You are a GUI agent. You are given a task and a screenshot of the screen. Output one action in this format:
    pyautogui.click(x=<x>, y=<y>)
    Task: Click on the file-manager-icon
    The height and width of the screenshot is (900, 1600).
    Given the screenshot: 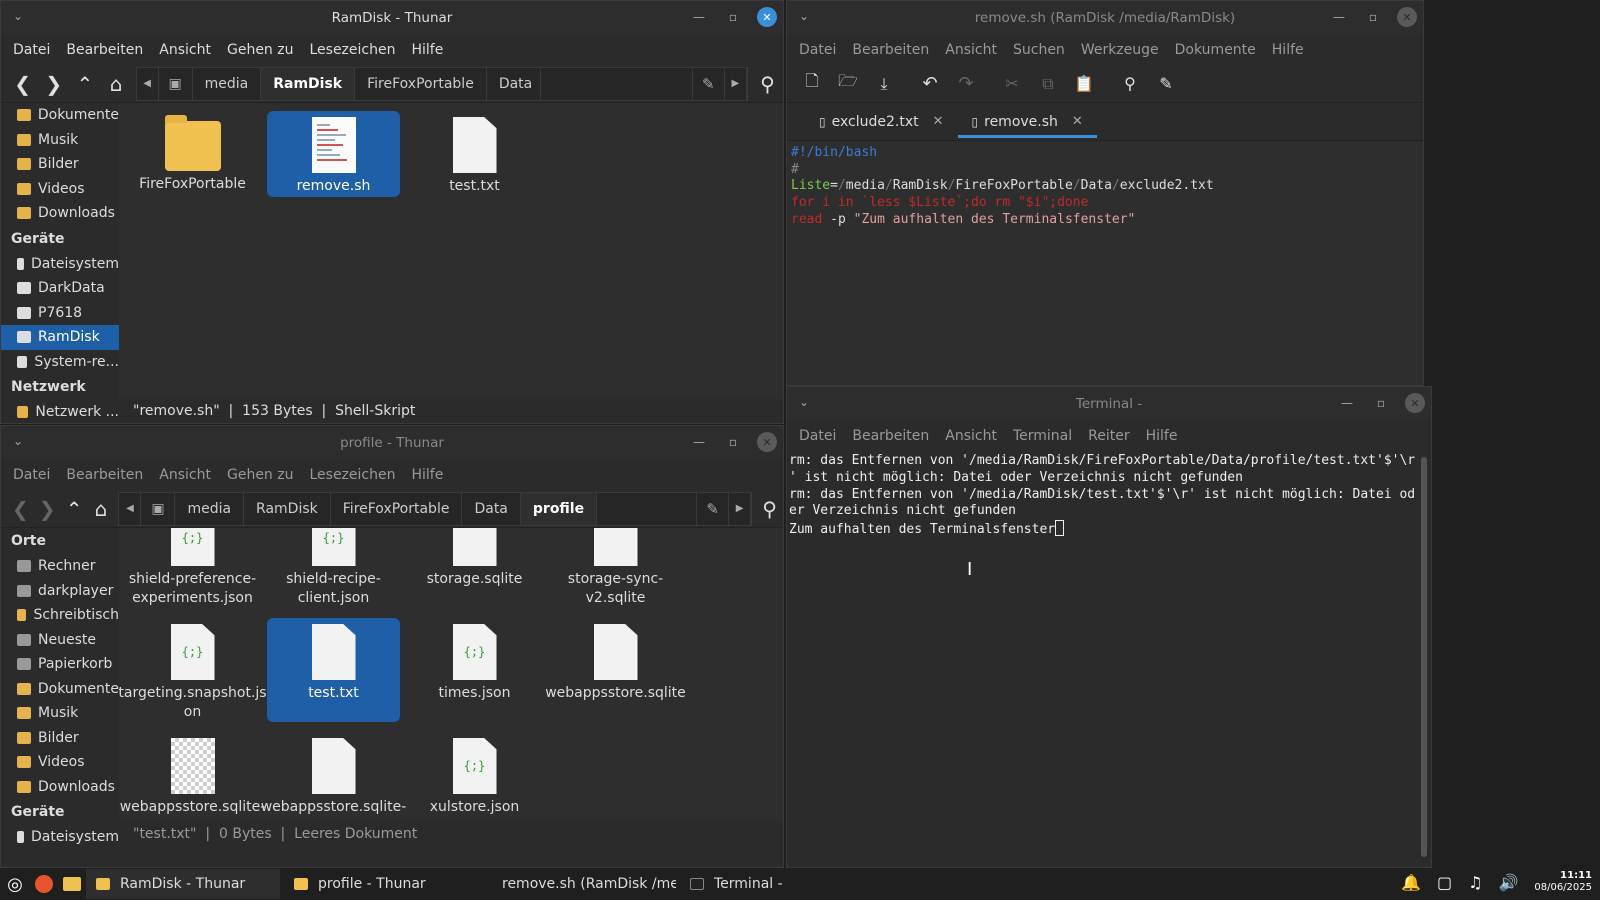 What is the action you would take?
    pyautogui.click(x=72, y=884)
    